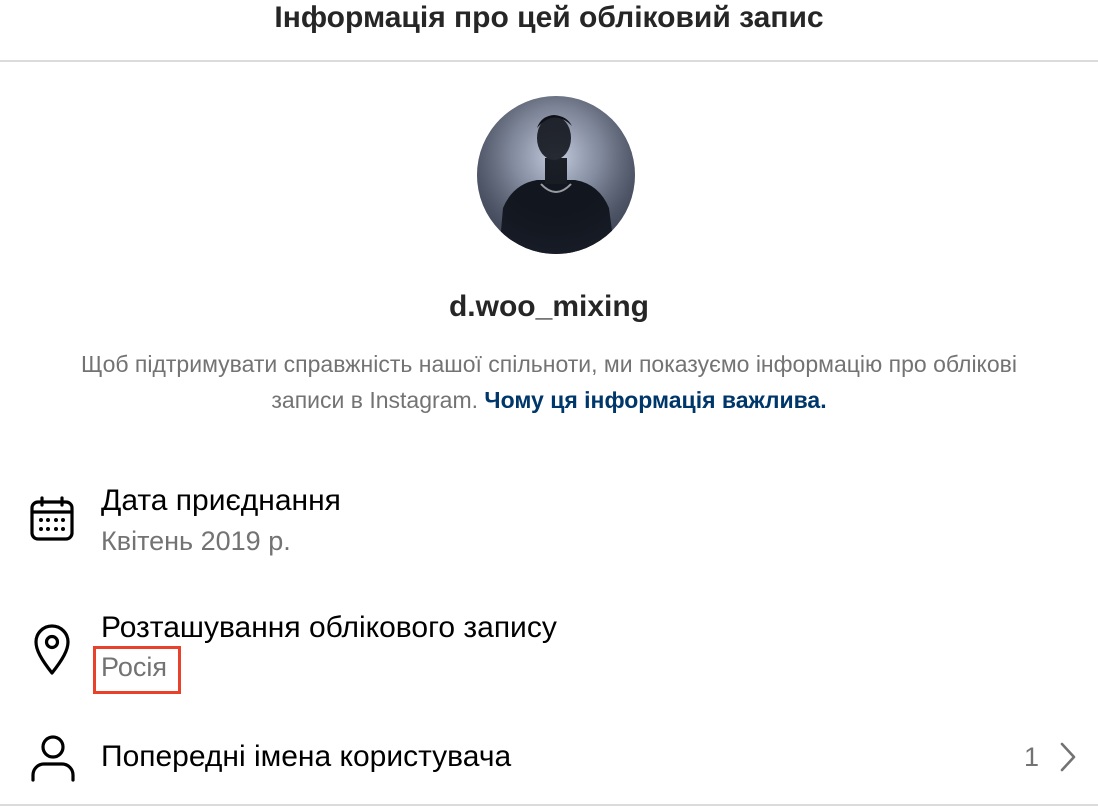 This screenshot has width=1098, height=808. What do you see at coordinates (1032, 757) in the screenshot?
I see `former-usernames-count: 1` at bounding box center [1032, 757].